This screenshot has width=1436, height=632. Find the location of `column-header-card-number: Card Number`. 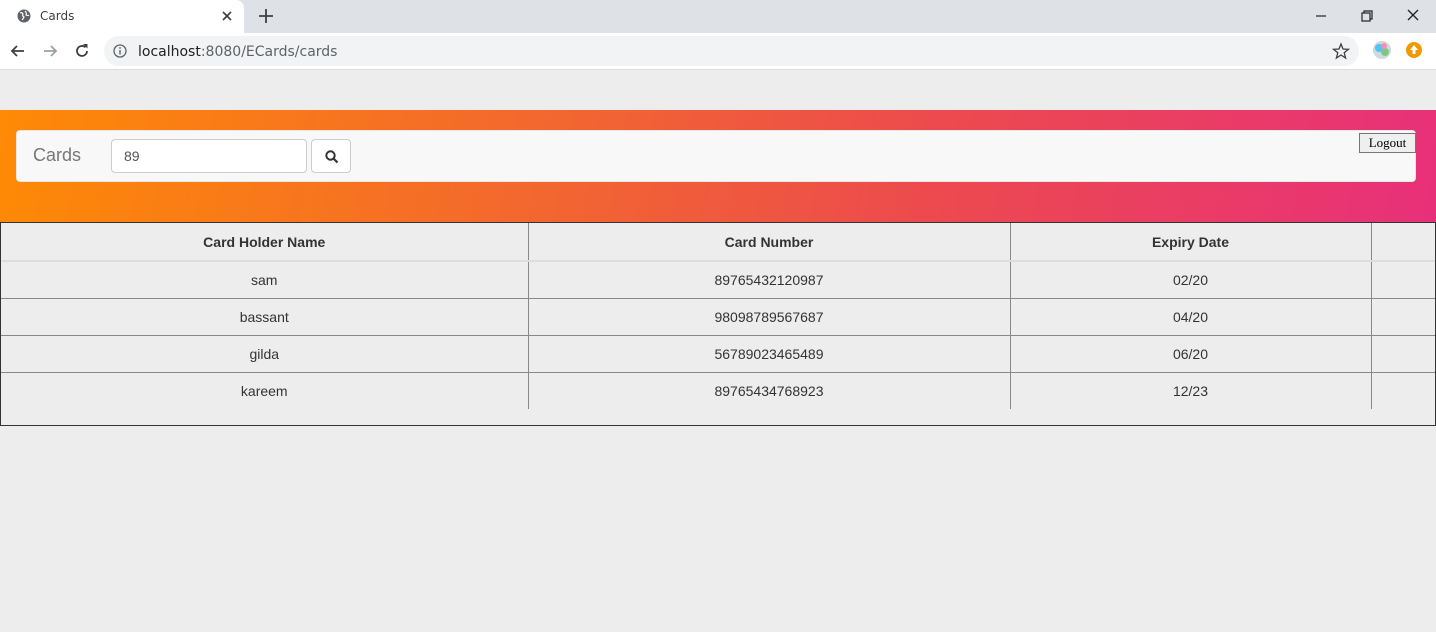

column-header-card-number: Card Number is located at coordinates (769, 242).